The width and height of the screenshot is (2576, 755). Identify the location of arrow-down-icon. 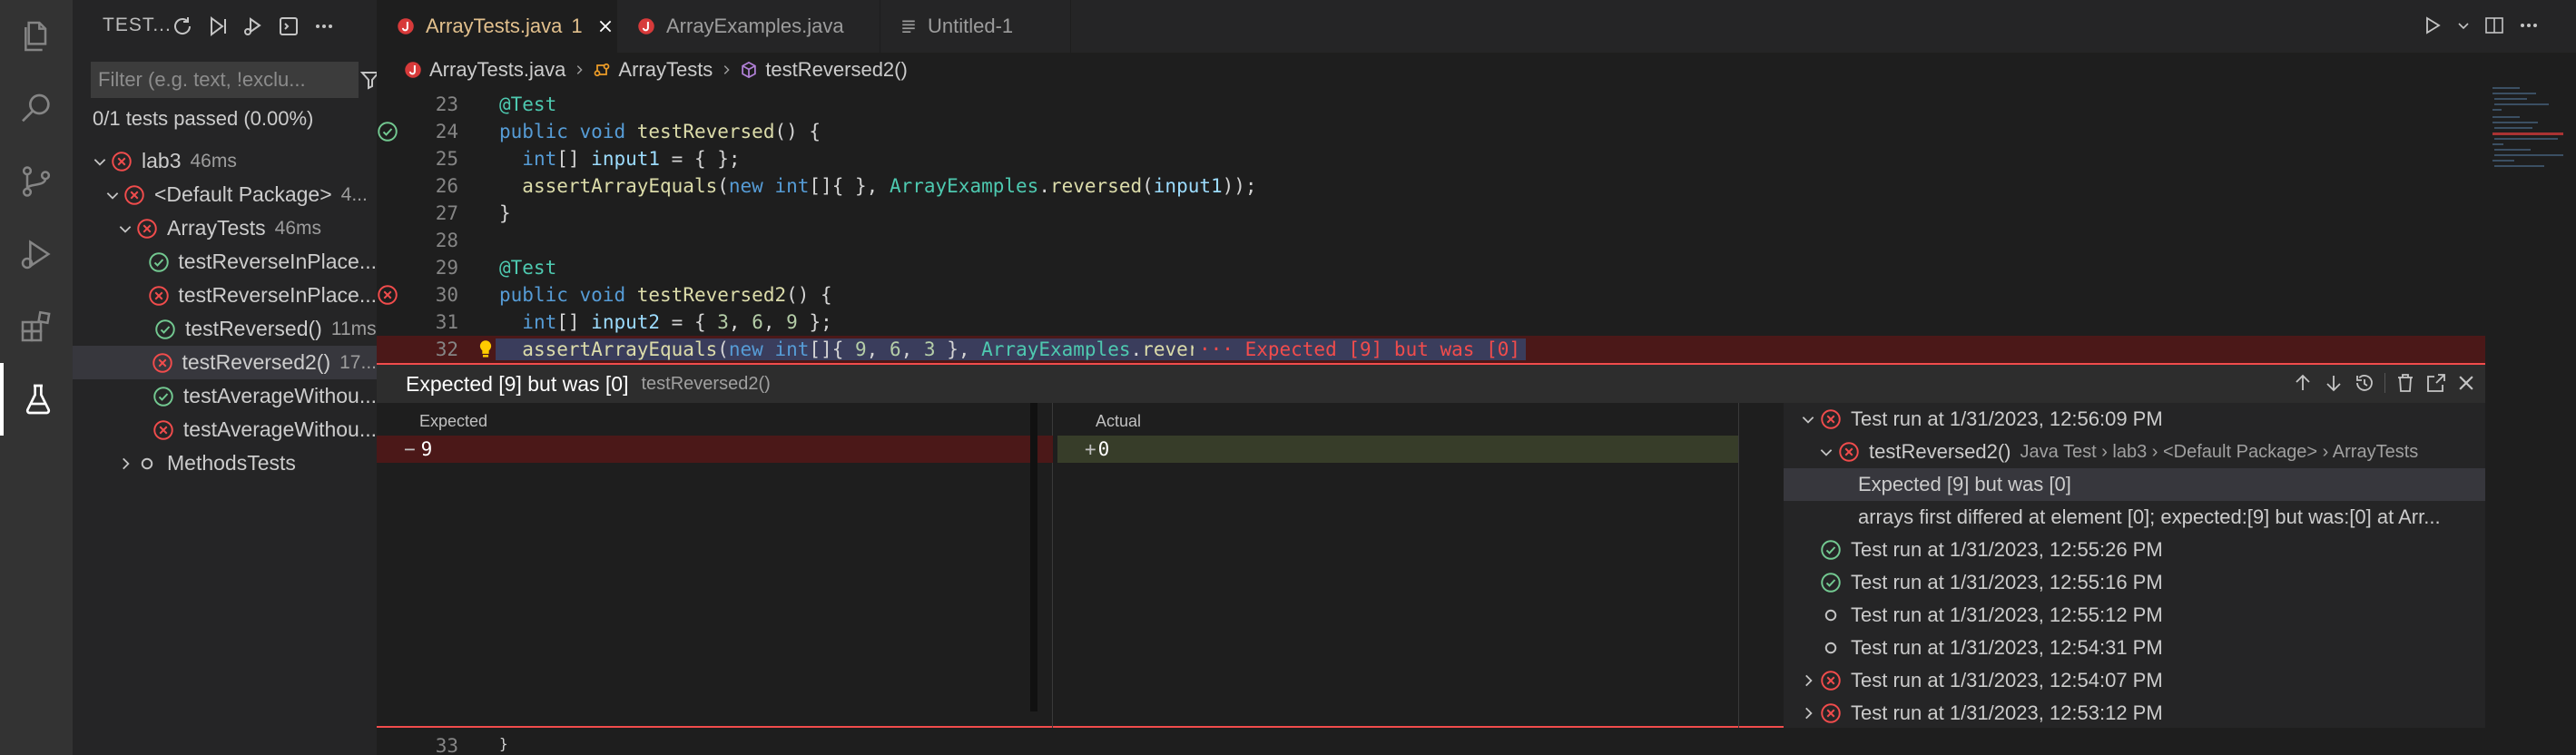
(2334, 383).